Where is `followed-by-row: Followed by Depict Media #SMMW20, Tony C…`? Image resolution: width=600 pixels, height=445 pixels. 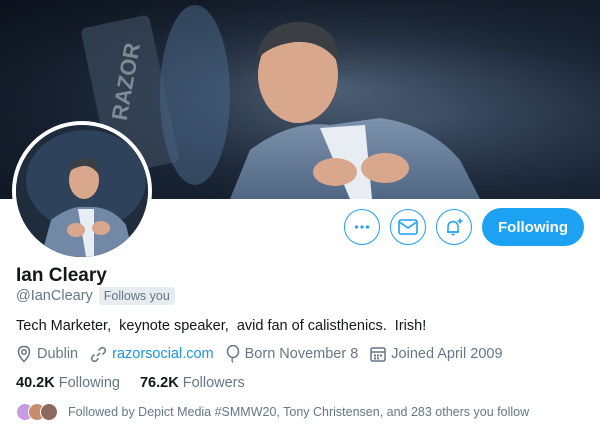 followed-by-row: Followed by Depict Media #SMMW20, Tony C… is located at coordinates (272, 412).